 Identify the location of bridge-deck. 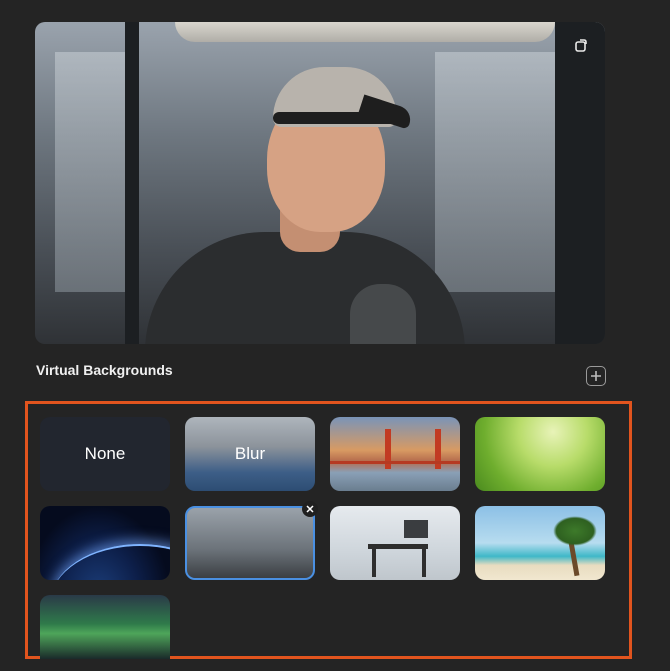
(395, 462).